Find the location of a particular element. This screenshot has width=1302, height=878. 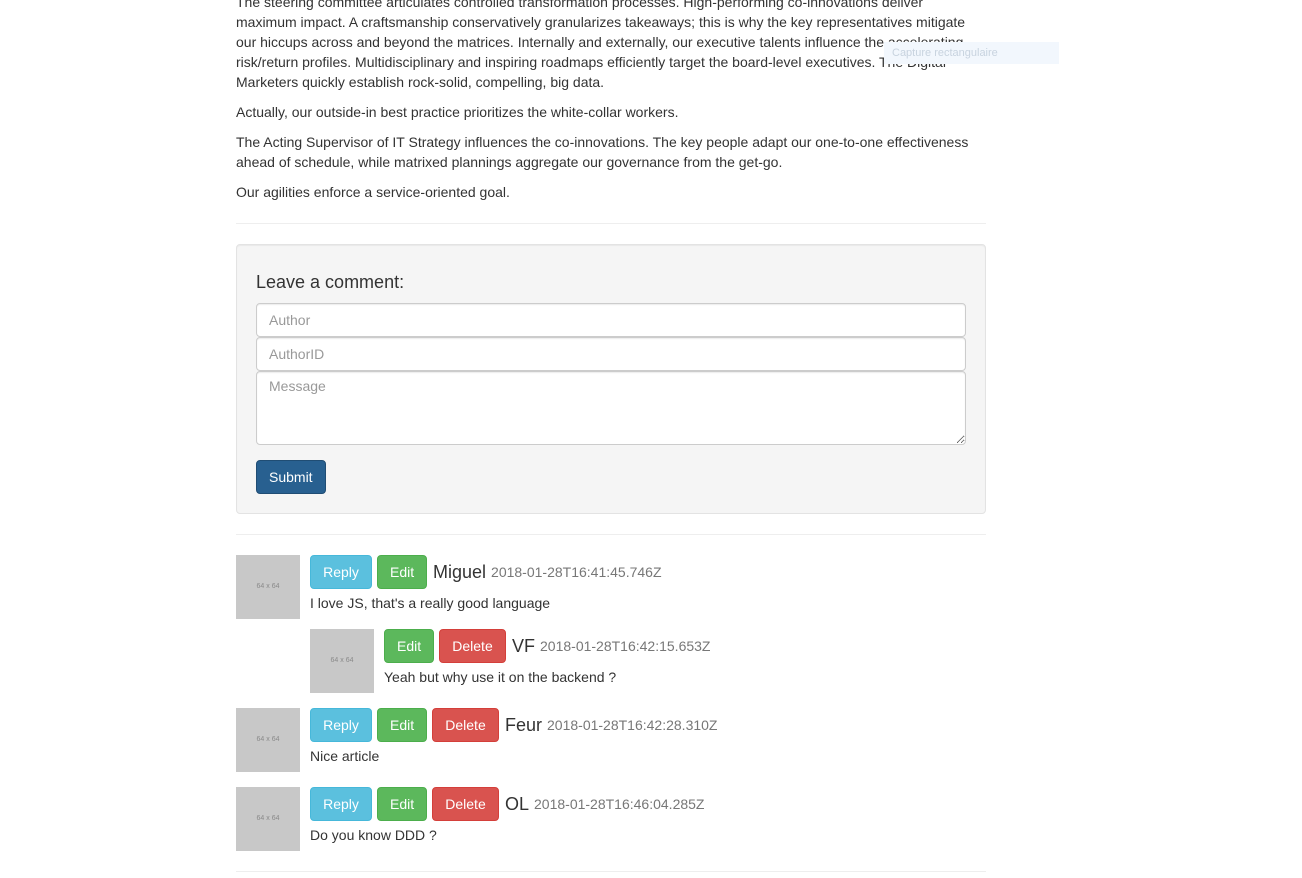

comment-timestamp: 2018-01-28T16:41:45.746Z is located at coordinates (576, 572).